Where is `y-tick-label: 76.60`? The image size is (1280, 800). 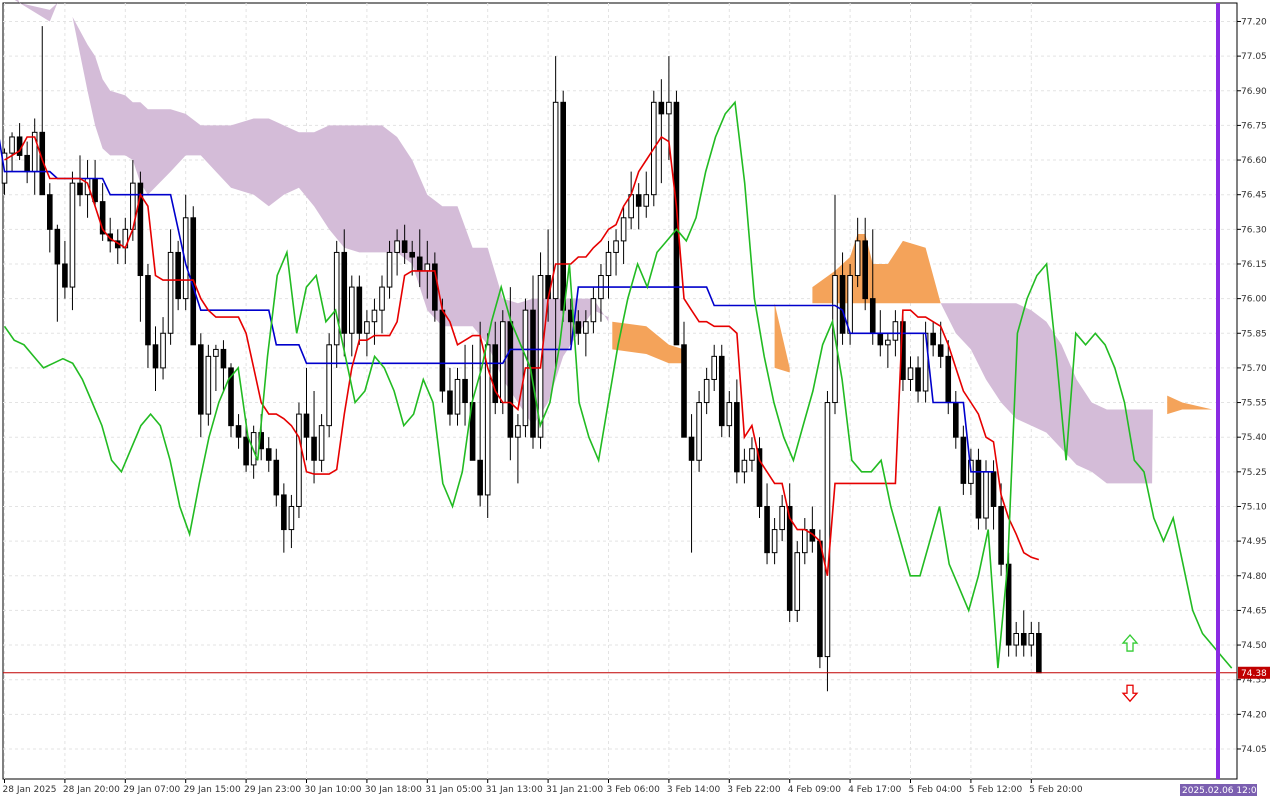 y-tick-label: 76.60 is located at coordinates (1254, 161).